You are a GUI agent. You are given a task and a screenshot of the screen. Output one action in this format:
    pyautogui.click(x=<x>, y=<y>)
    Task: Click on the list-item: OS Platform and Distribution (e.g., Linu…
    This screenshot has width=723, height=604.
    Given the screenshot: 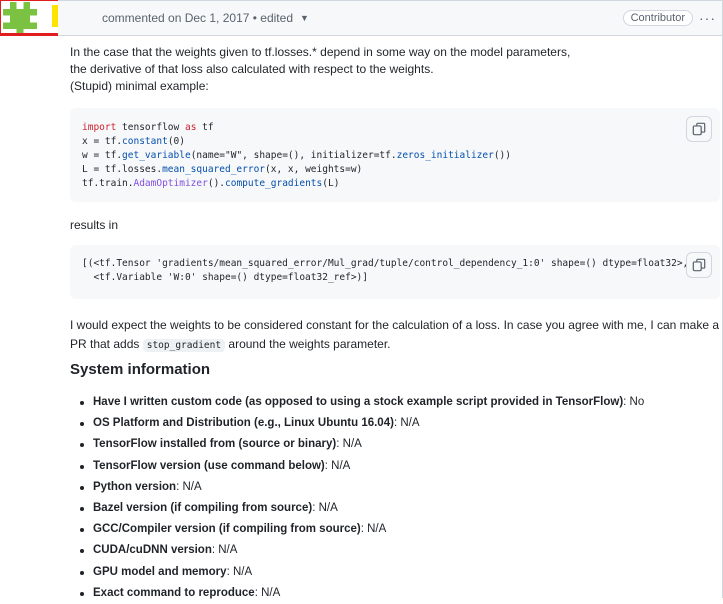 What is the action you would take?
    pyautogui.click(x=395, y=423)
    